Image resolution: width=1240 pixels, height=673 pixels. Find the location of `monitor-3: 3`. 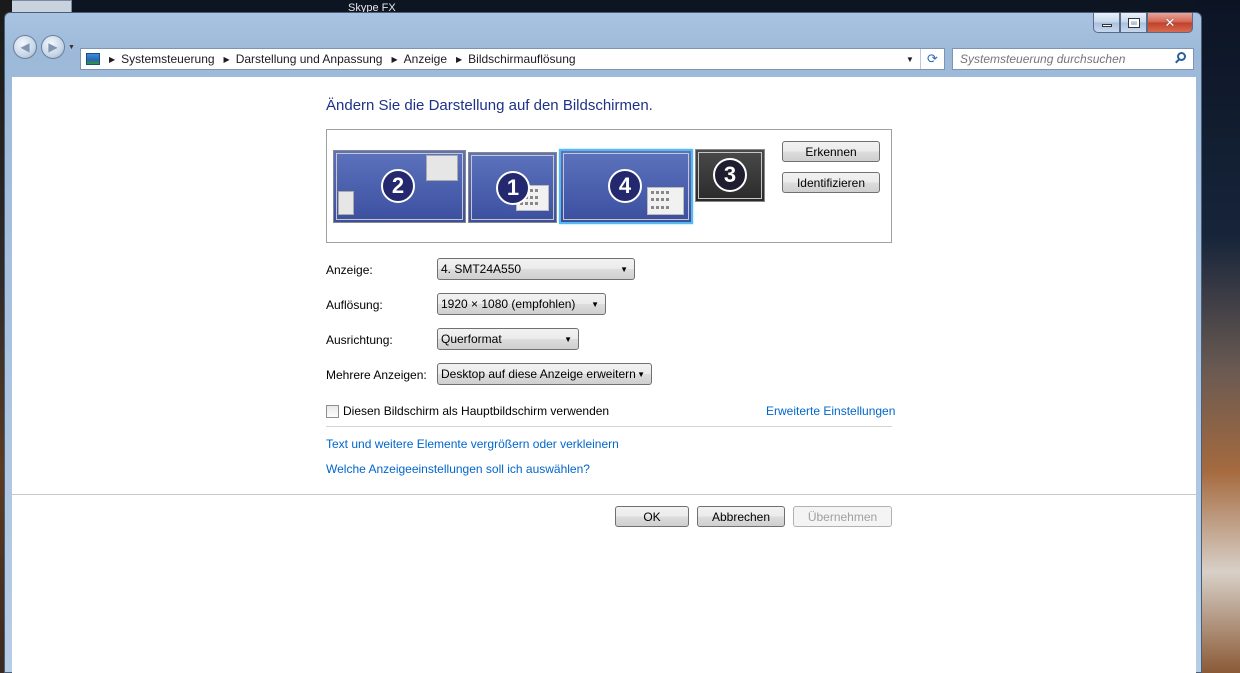

monitor-3: 3 is located at coordinates (730, 175).